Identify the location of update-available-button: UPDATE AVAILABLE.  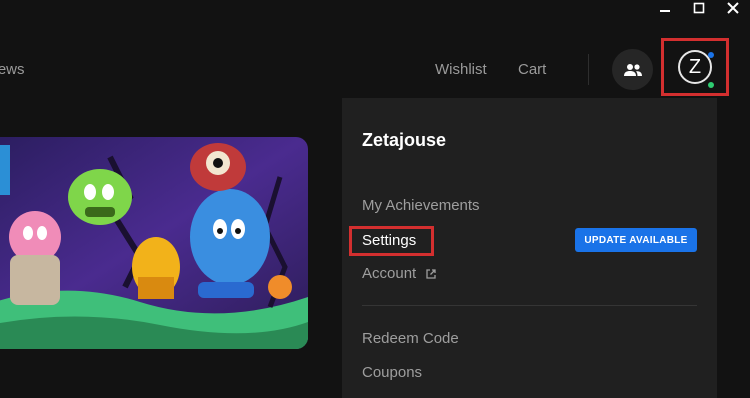
(636, 240).